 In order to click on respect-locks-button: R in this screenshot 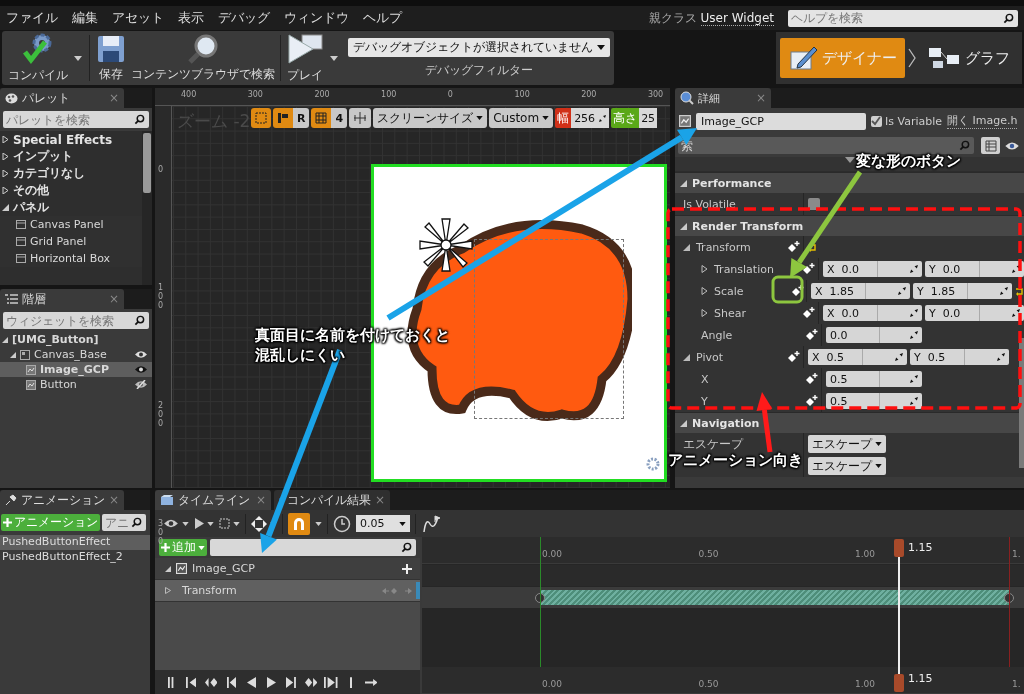, I will do `click(301, 118)`.